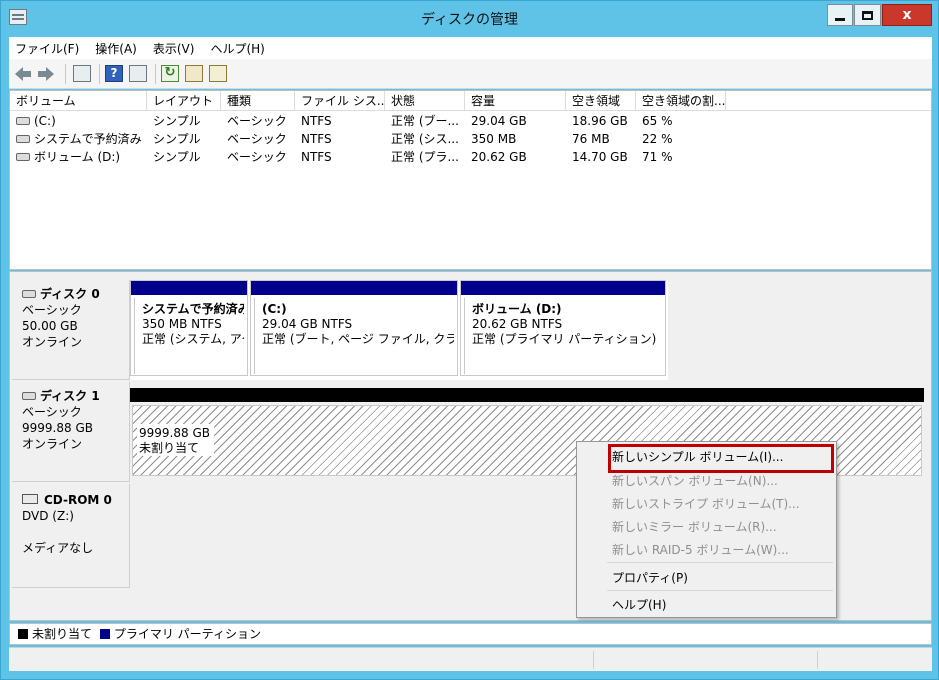  Describe the element at coordinates (30, 498) in the screenshot. I see `cdrom-icon` at that location.